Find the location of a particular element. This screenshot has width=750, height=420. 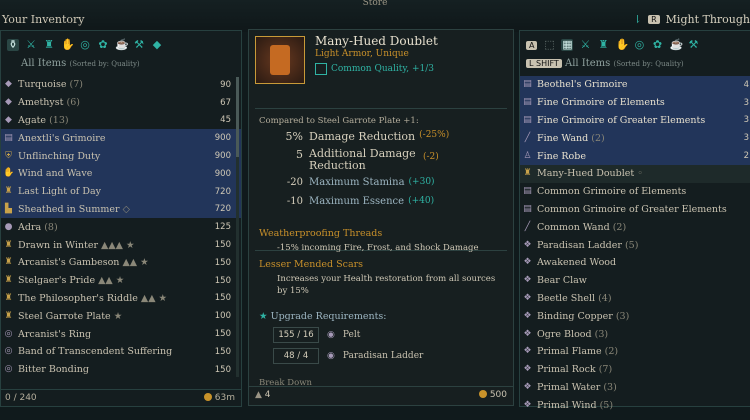

item-count: (8) is located at coordinates (51, 227).